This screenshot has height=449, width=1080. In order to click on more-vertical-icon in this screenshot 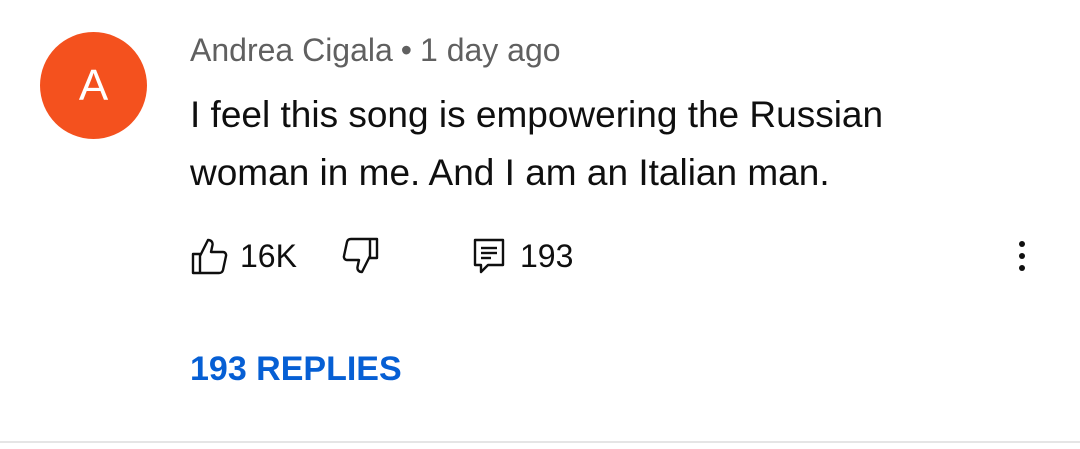, I will do `click(1022, 256)`.